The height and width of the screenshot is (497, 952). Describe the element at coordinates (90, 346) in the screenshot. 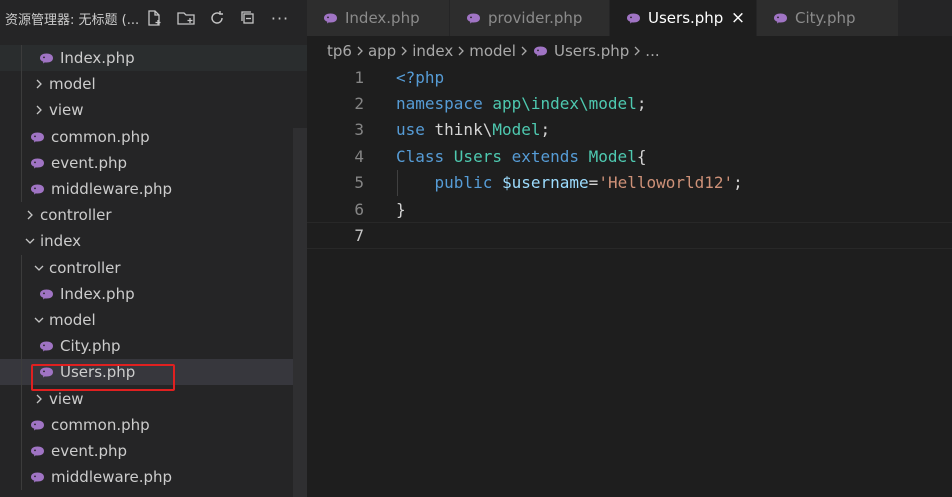

I see `tree-item-label: City.php` at that location.